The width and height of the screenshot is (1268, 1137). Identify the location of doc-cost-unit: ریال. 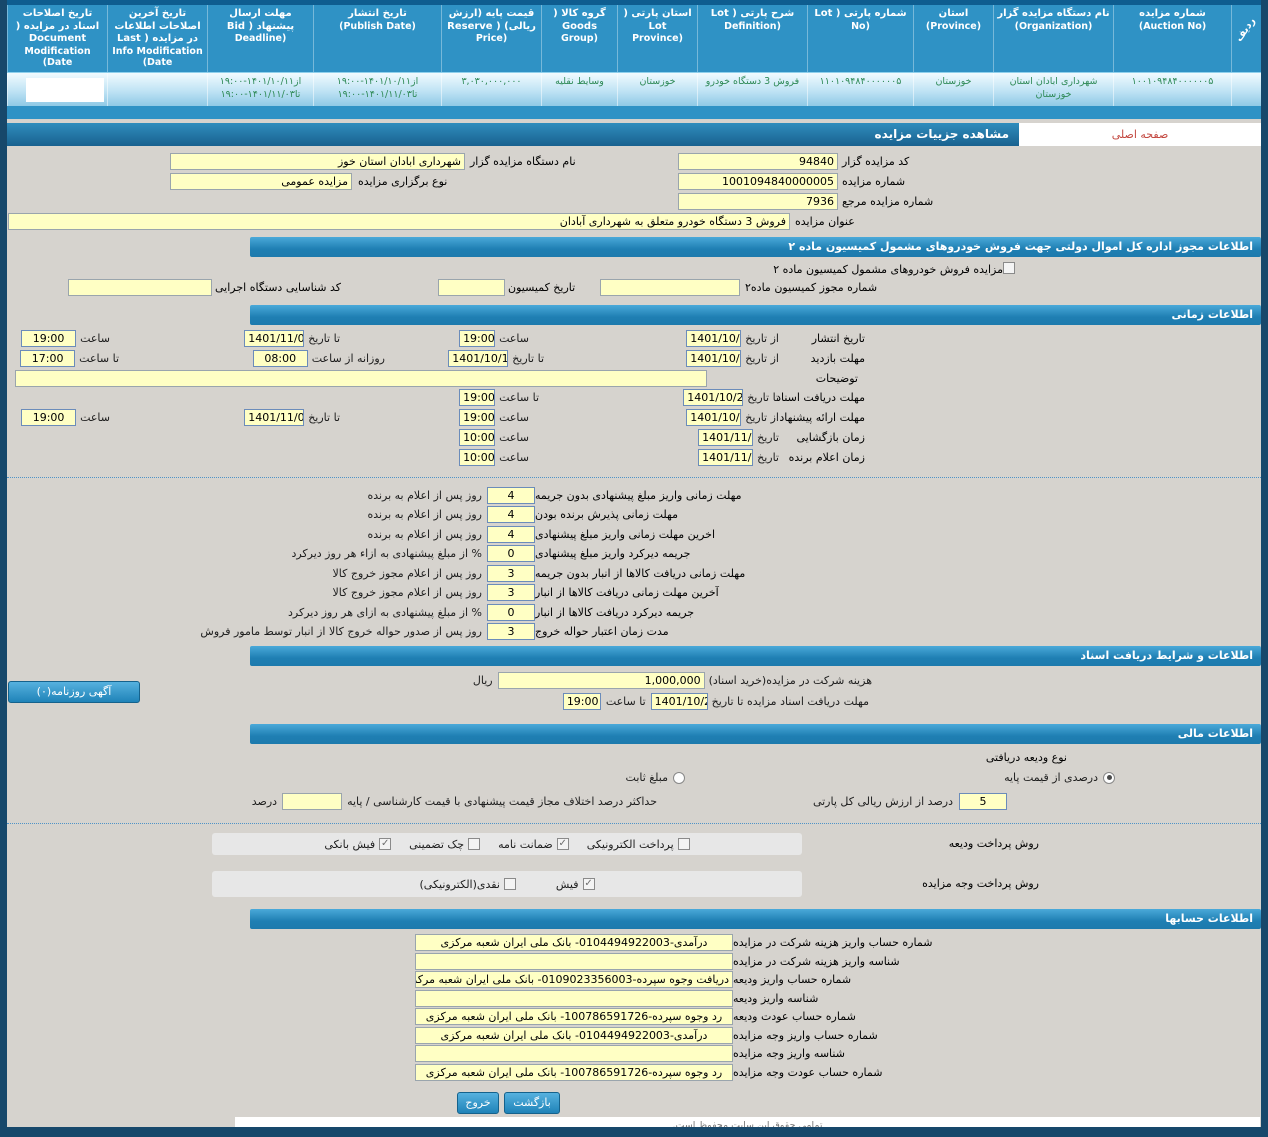
(482, 681).